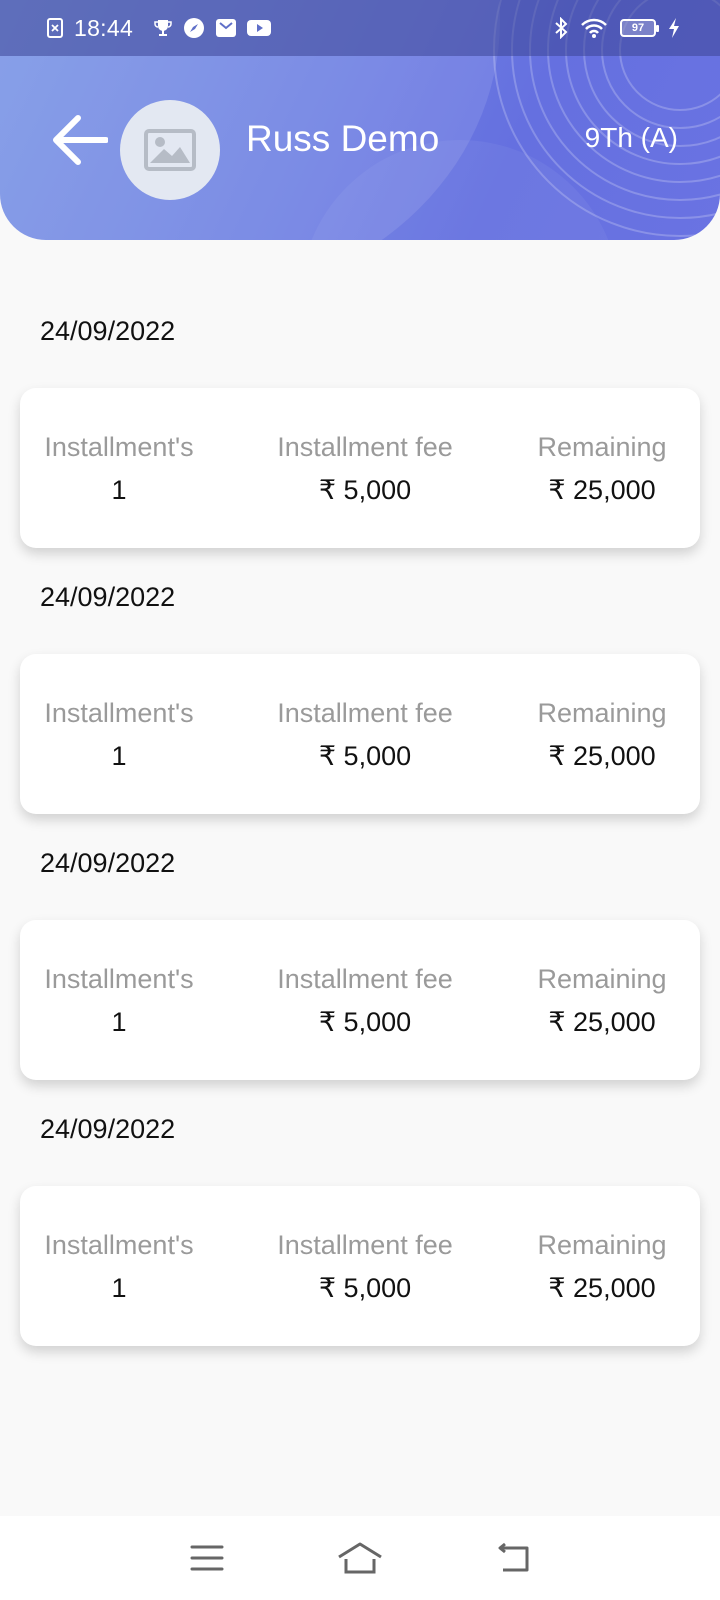  What do you see at coordinates (55, 28) in the screenshot?
I see `screenshot-icon` at bounding box center [55, 28].